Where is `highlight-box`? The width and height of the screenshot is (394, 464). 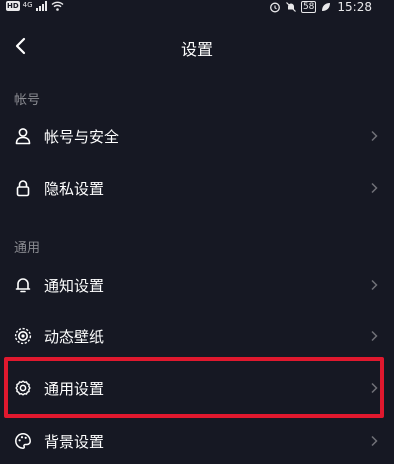 highlight-box is located at coordinates (194, 387).